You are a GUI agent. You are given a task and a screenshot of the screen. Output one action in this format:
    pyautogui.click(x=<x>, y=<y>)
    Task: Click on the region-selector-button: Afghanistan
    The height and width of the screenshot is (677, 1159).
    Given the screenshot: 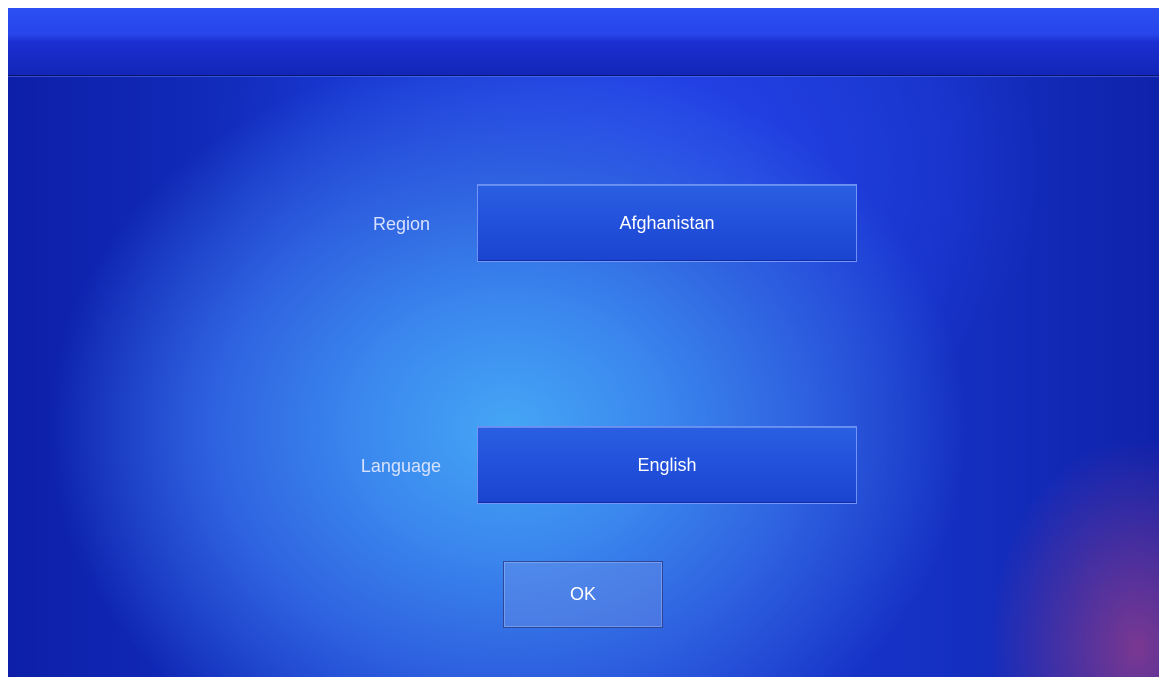 What is the action you would take?
    pyautogui.click(x=667, y=223)
    